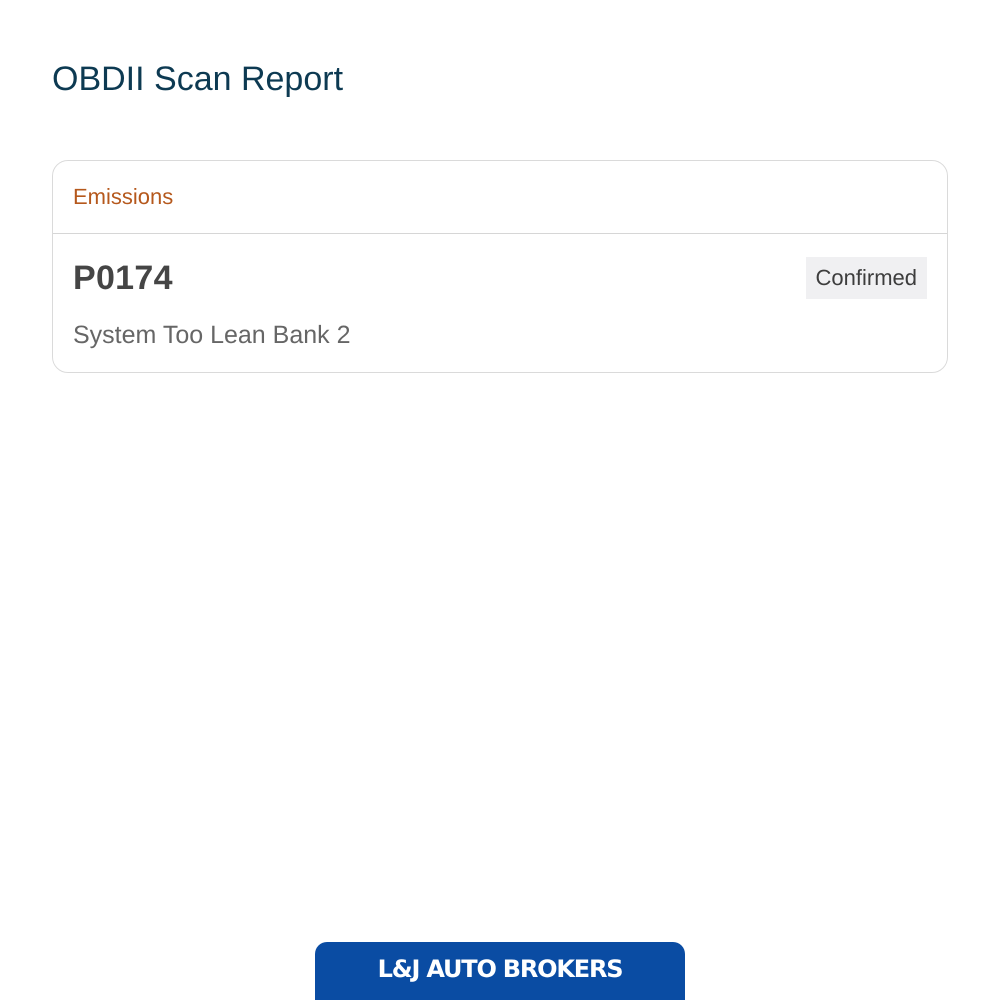  I want to click on trouble-code: P0174, so click(123, 278).